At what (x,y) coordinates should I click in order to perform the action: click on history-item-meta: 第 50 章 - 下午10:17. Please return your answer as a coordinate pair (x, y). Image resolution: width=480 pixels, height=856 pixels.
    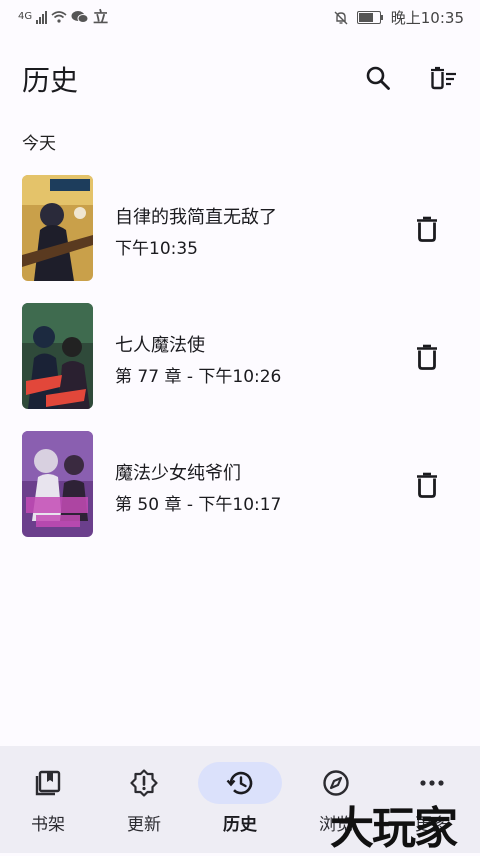
    Looking at the image, I should click on (198, 505).